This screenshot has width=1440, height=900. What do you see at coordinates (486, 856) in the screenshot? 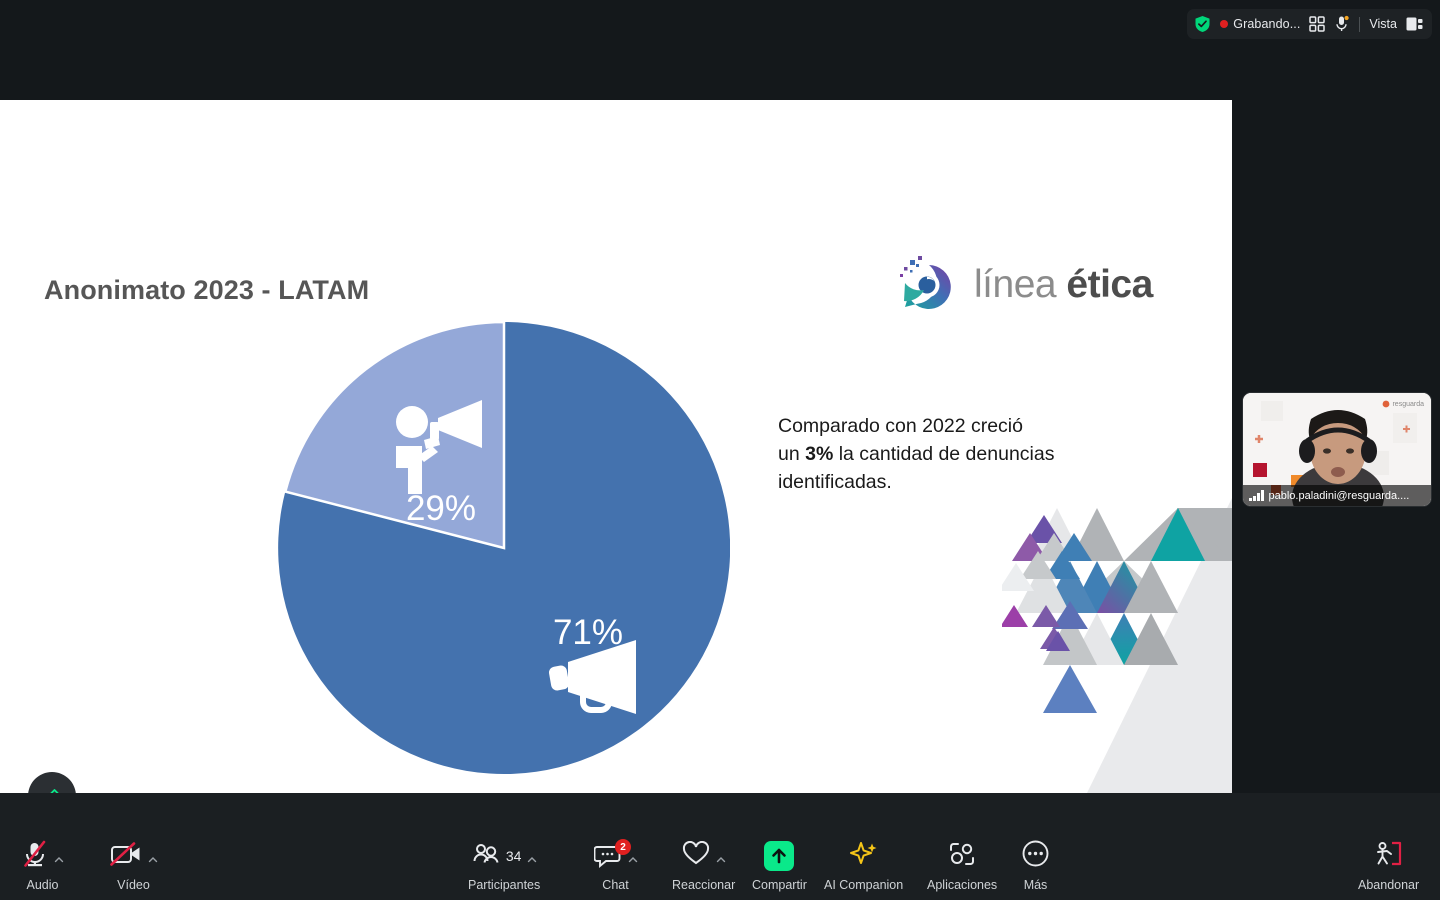
I see `participants-icon` at bounding box center [486, 856].